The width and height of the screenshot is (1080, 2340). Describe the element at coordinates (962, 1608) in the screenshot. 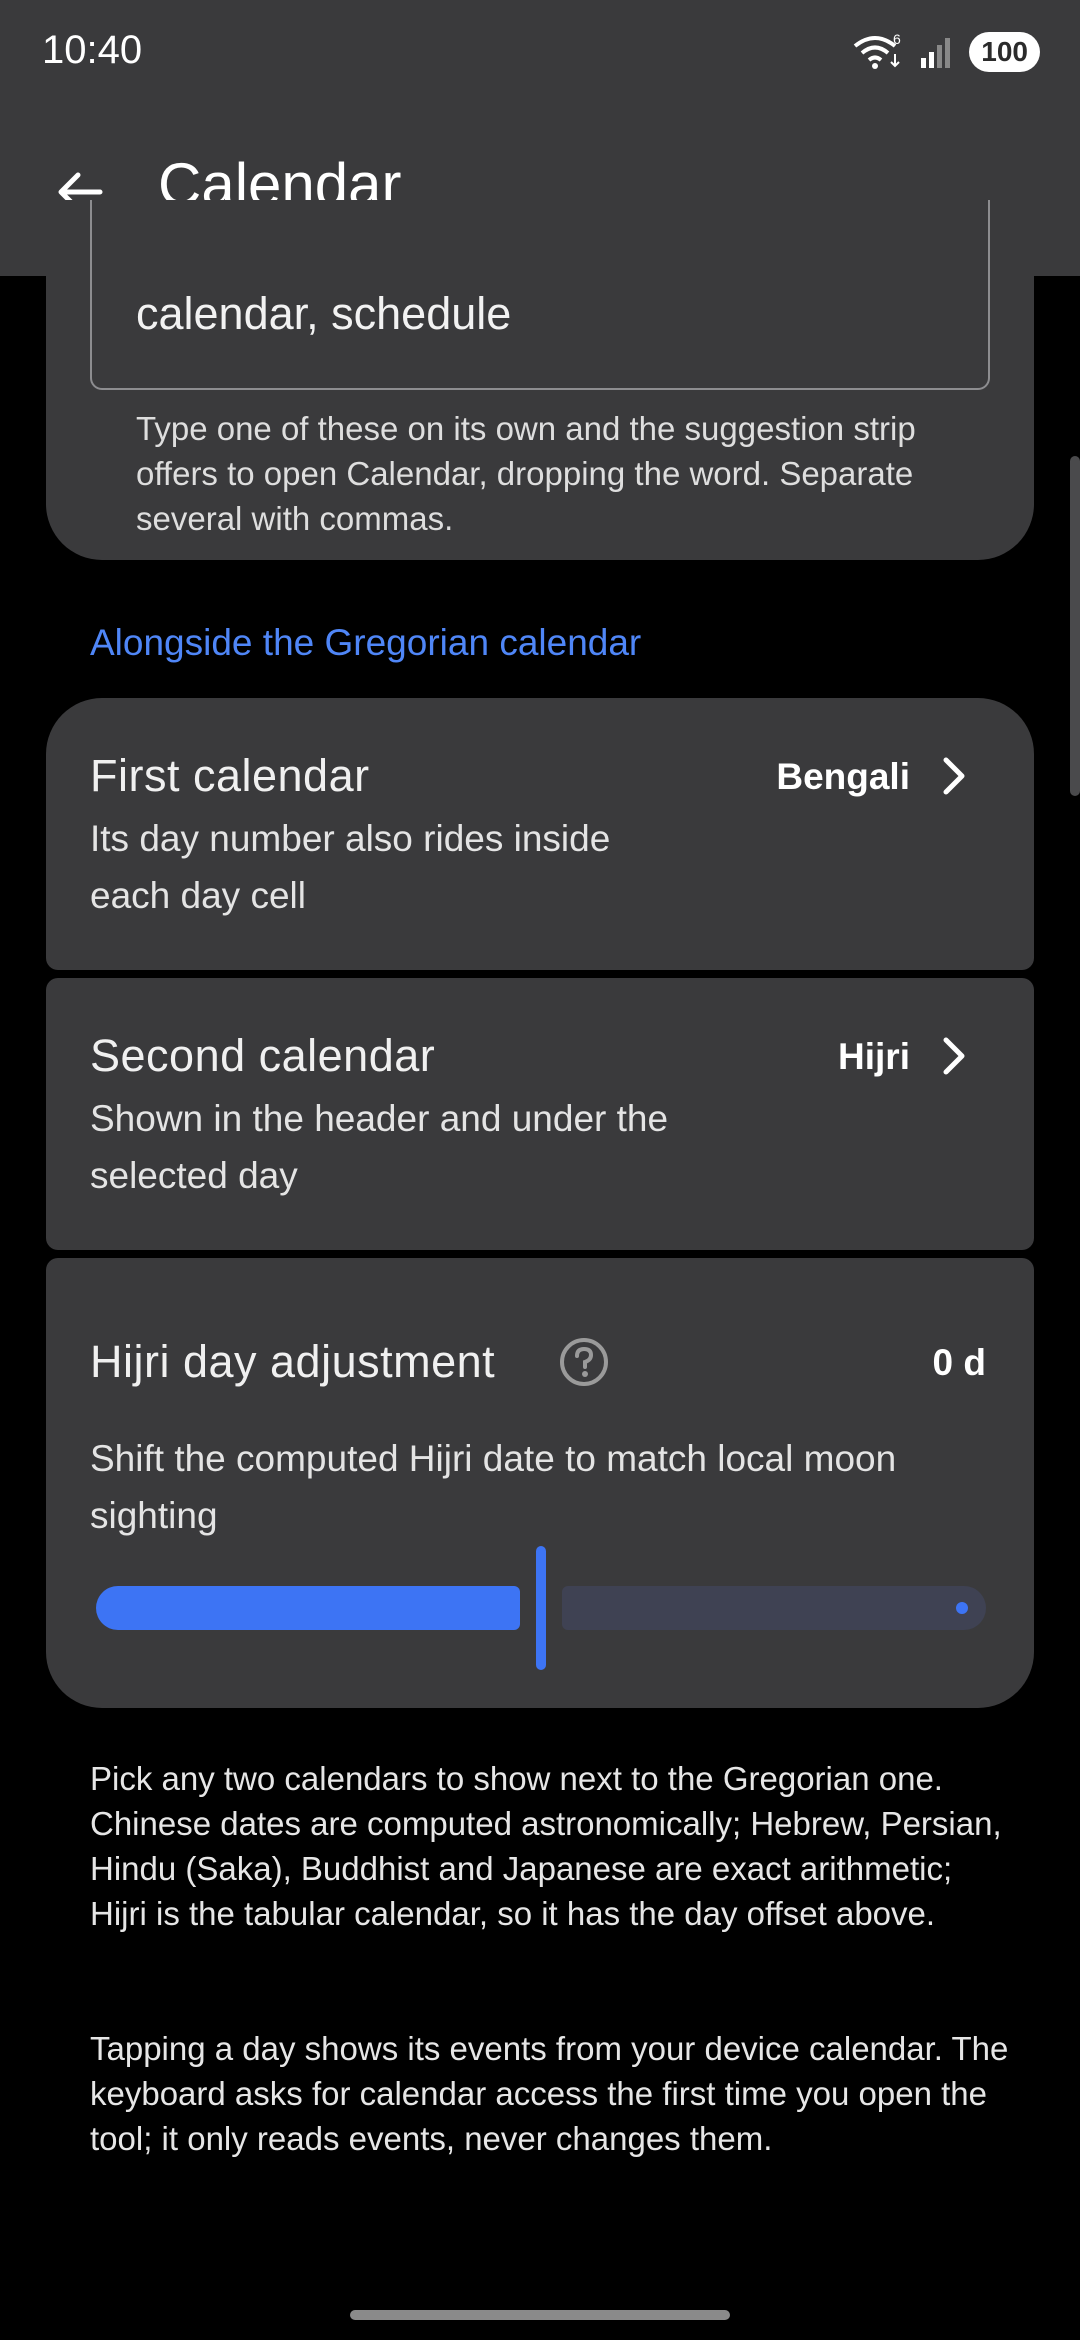

I see `slider-stop-indicator` at that location.